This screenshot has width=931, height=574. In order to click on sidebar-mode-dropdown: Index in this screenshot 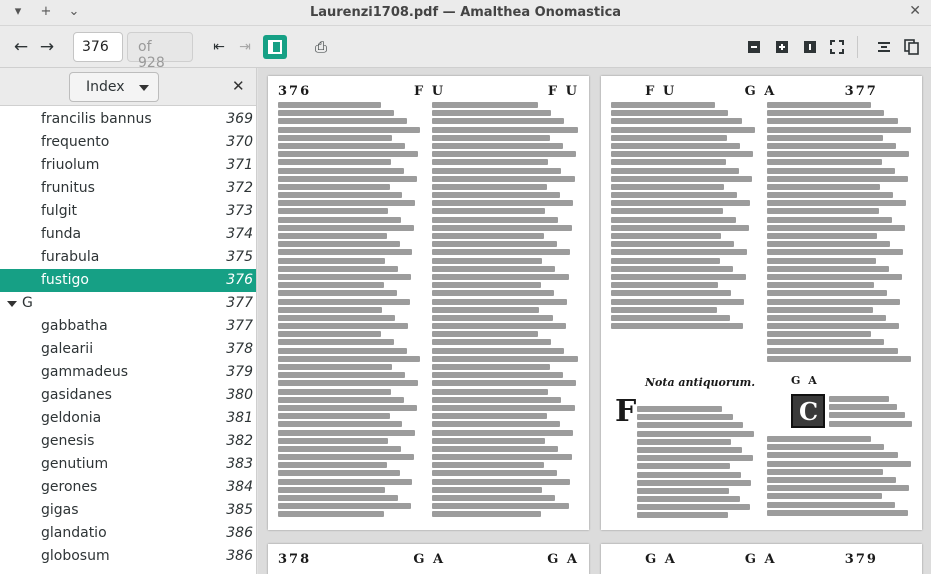, I will do `click(114, 87)`.